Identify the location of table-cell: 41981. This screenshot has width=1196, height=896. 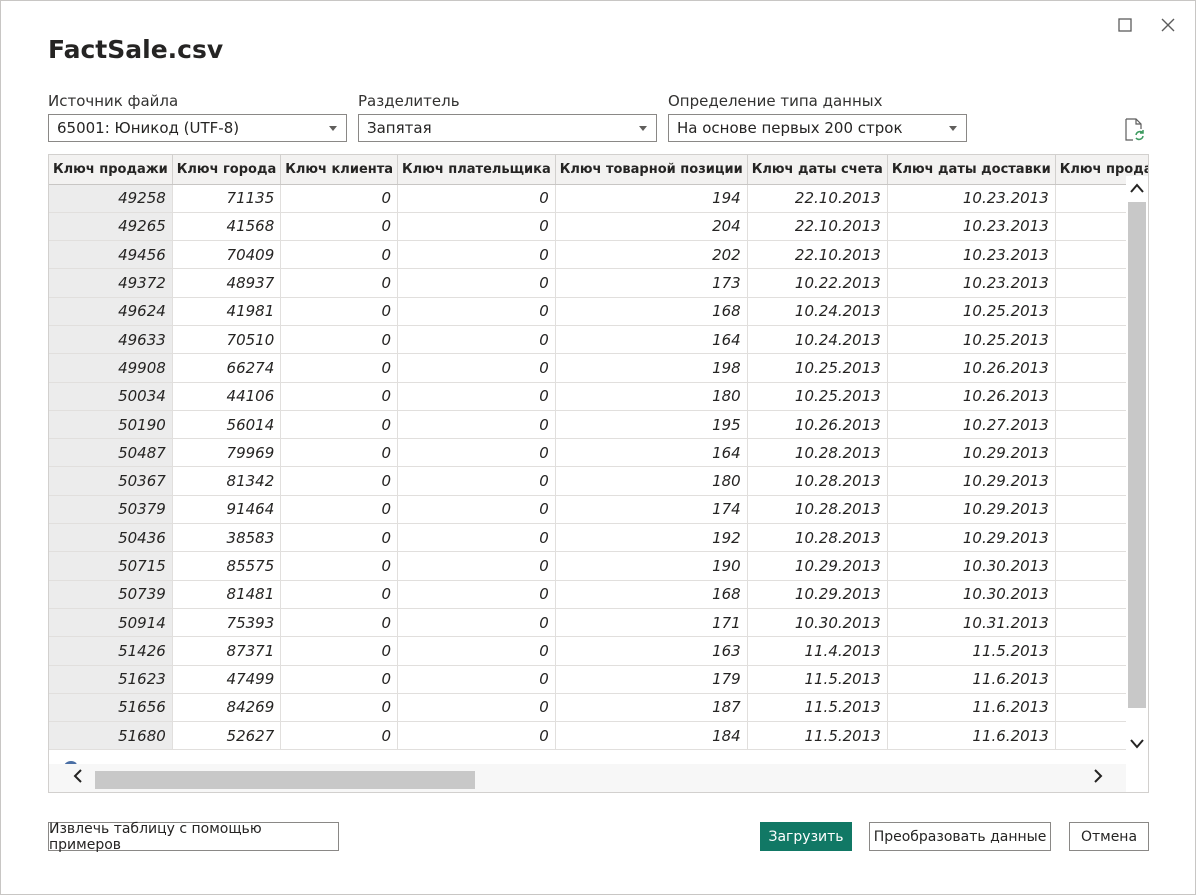
(227, 311).